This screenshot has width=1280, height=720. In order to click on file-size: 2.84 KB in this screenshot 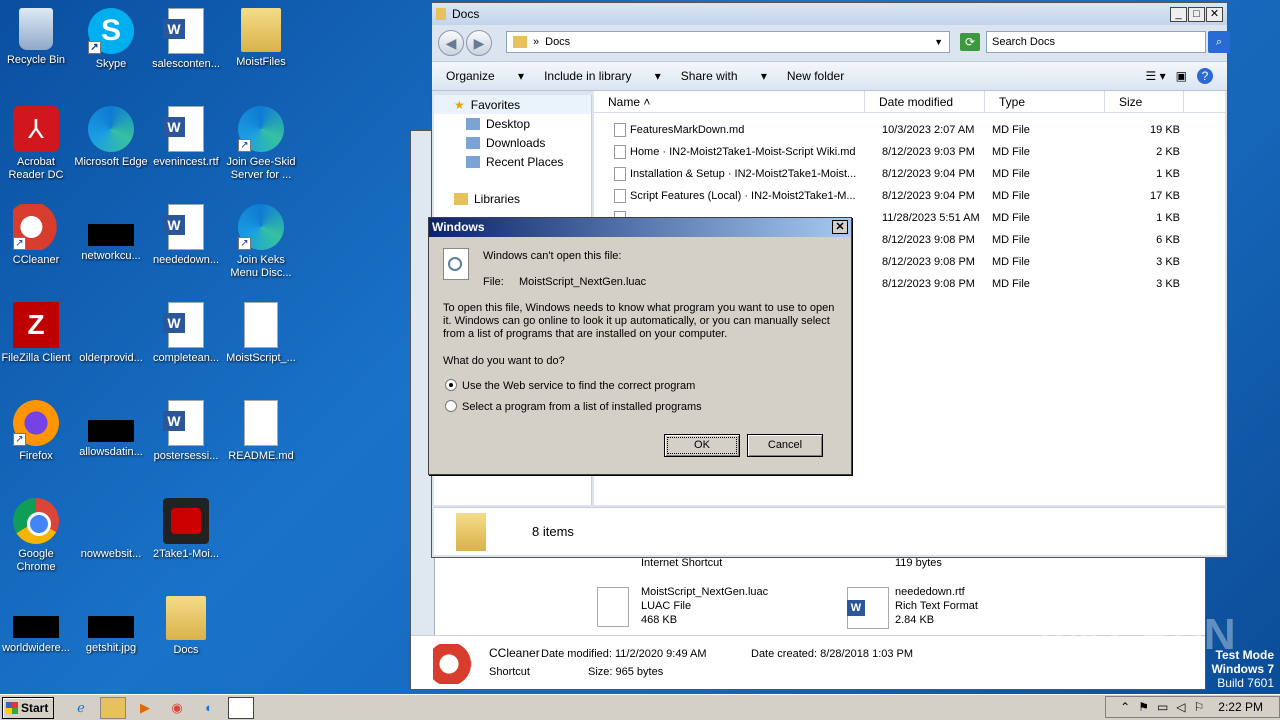, I will do `click(915, 620)`.